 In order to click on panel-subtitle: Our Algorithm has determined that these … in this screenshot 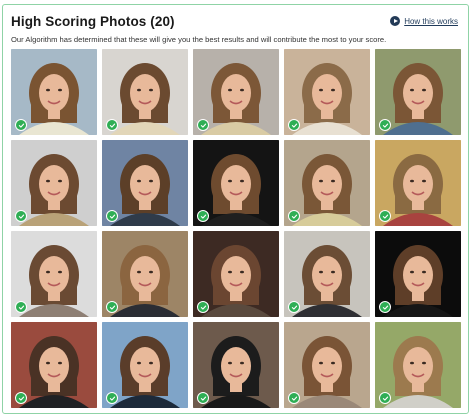, I will do `click(199, 39)`.